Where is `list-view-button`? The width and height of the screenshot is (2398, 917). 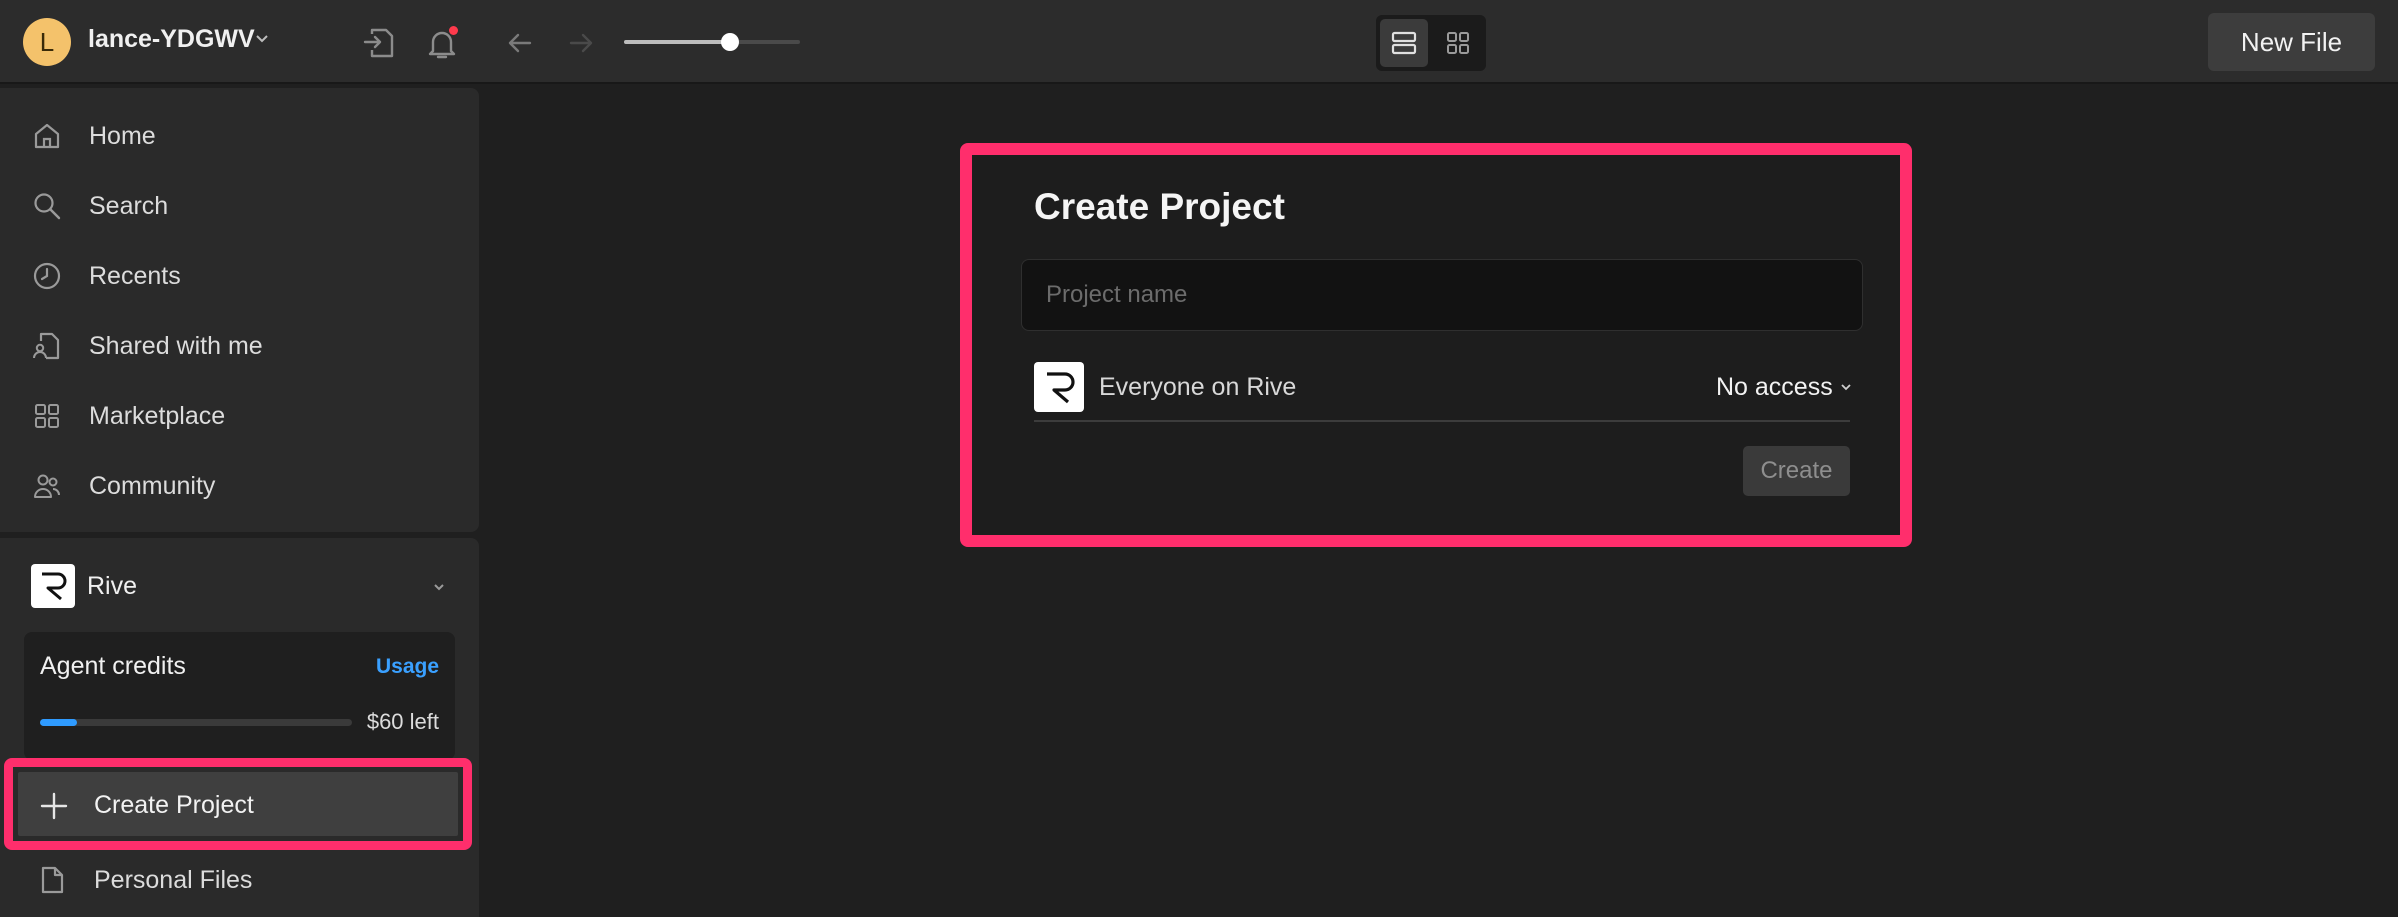
list-view-button is located at coordinates (1404, 43).